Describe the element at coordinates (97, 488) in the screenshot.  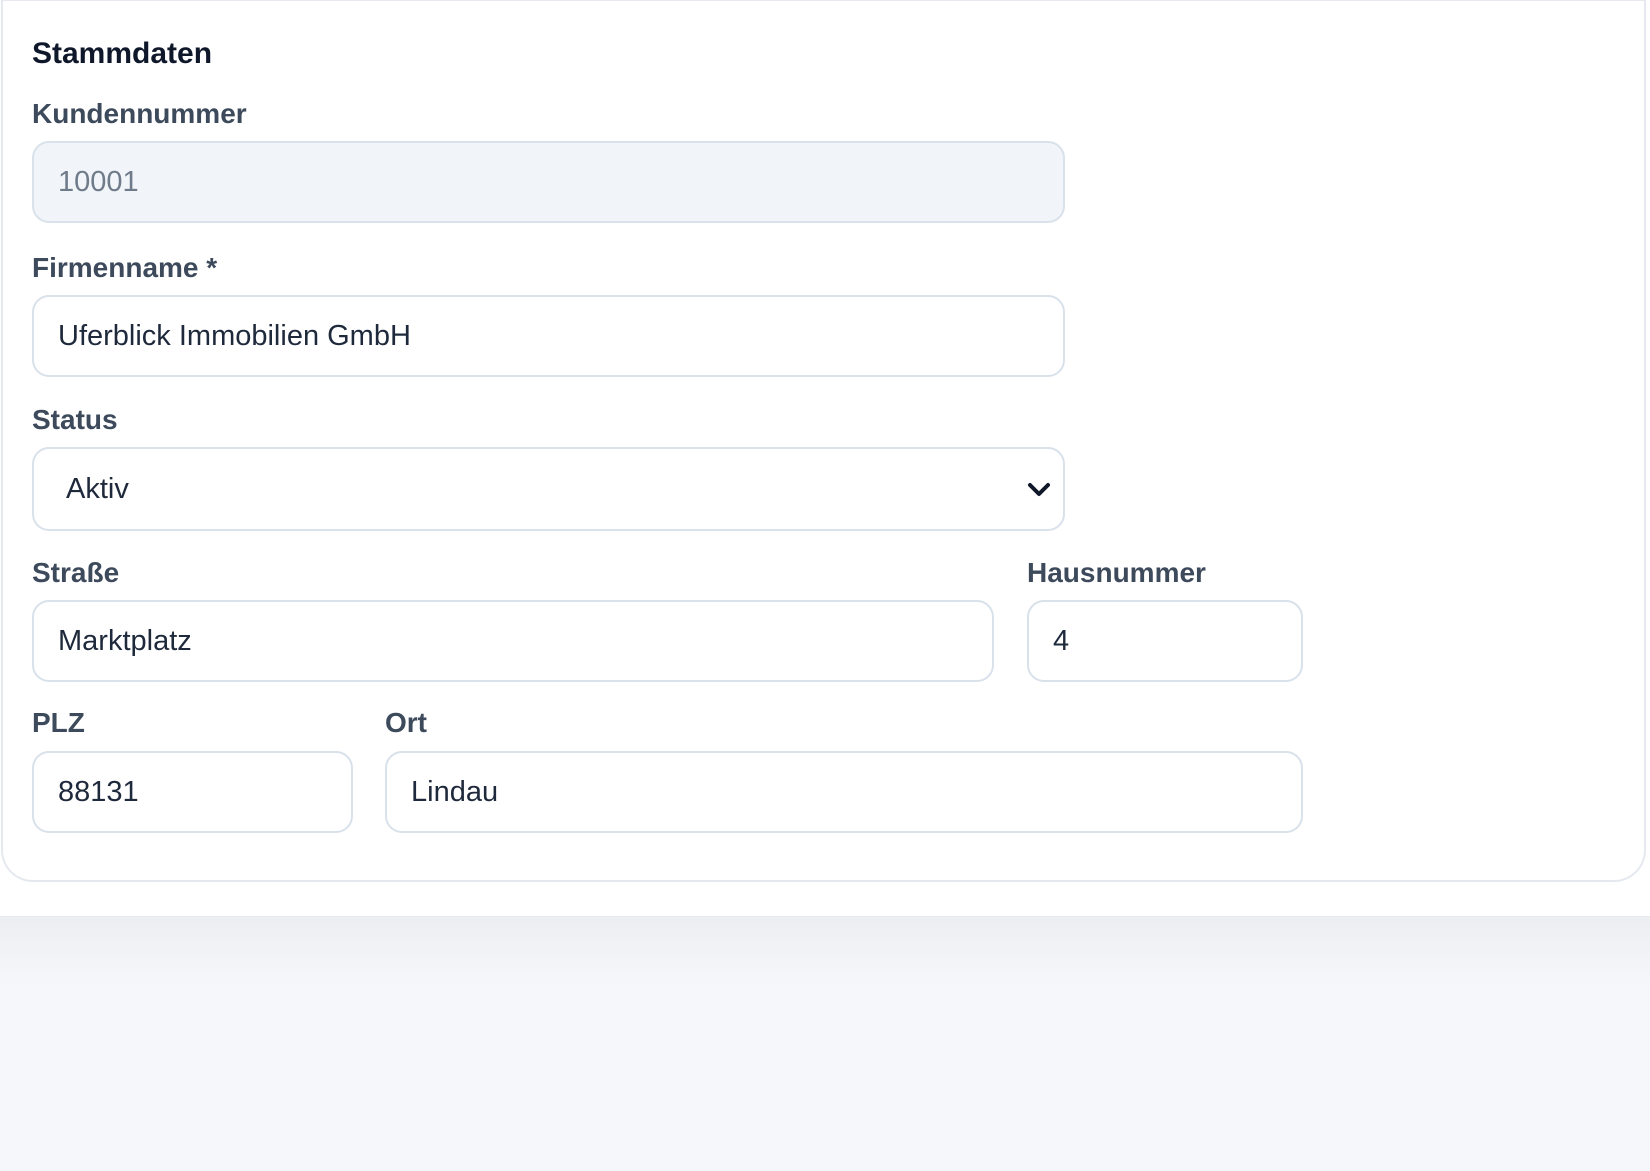
I see `status-value: Aktiv` at that location.